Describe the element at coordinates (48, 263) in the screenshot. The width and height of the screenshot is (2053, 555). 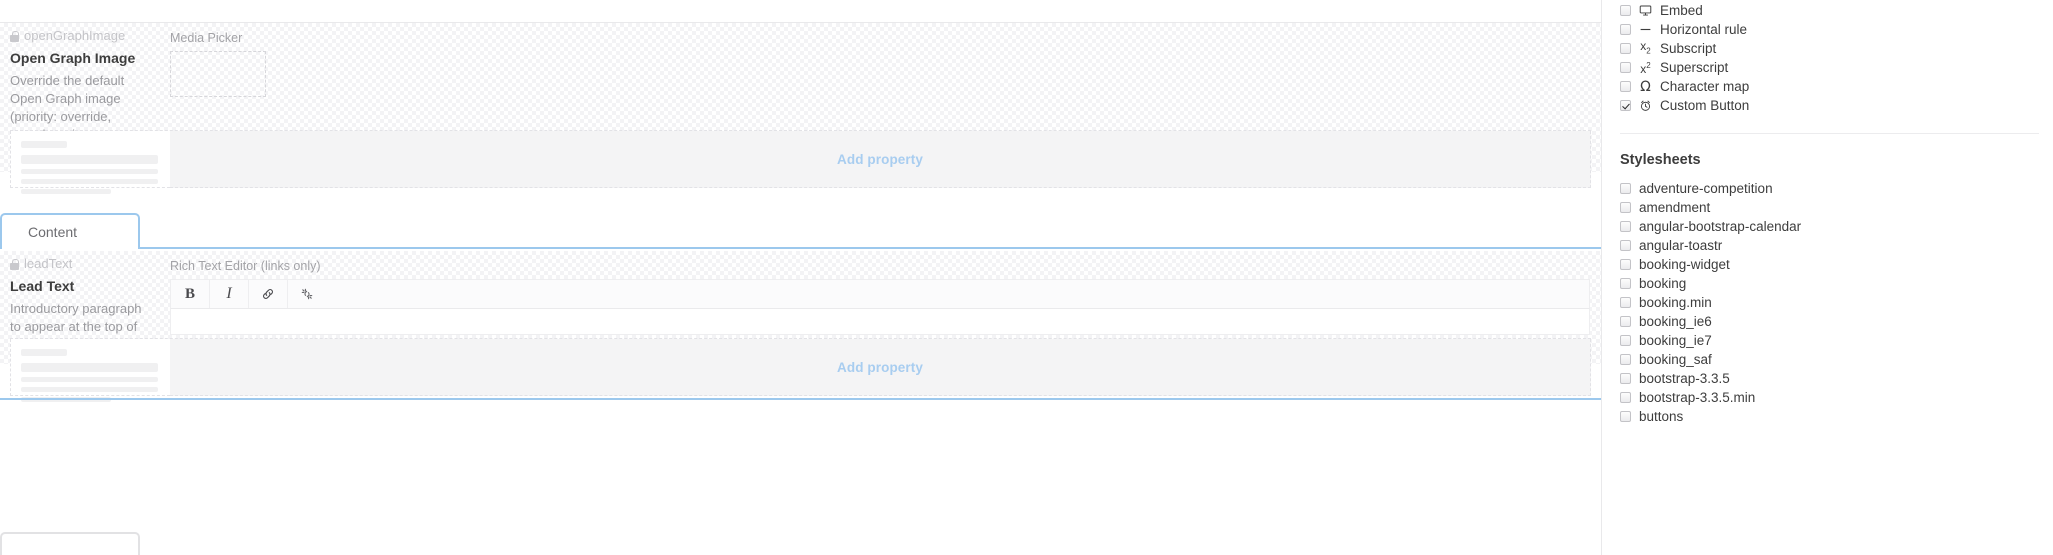
I see `property-alias-label: leadText` at that location.